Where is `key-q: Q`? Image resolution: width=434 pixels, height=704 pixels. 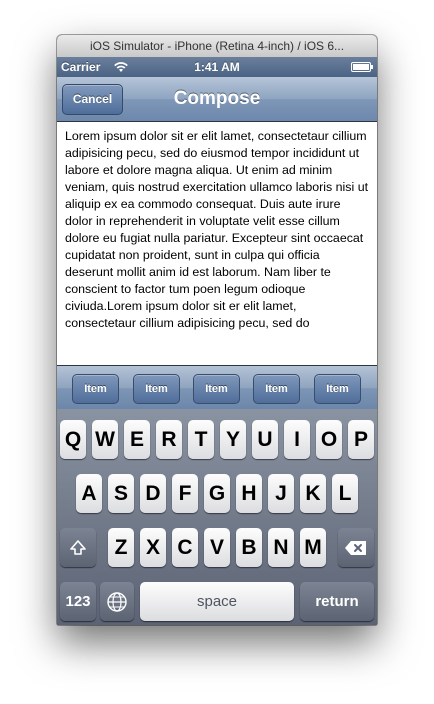
key-q: Q is located at coordinates (73, 439).